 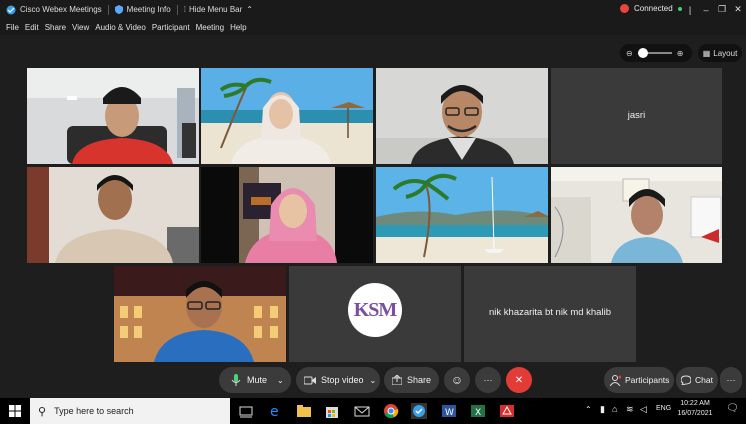 What do you see at coordinates (130, 411) in the screenshot?
I see `taskbar-search: ⚲ Type here to search` at bounding box center [130, 411].